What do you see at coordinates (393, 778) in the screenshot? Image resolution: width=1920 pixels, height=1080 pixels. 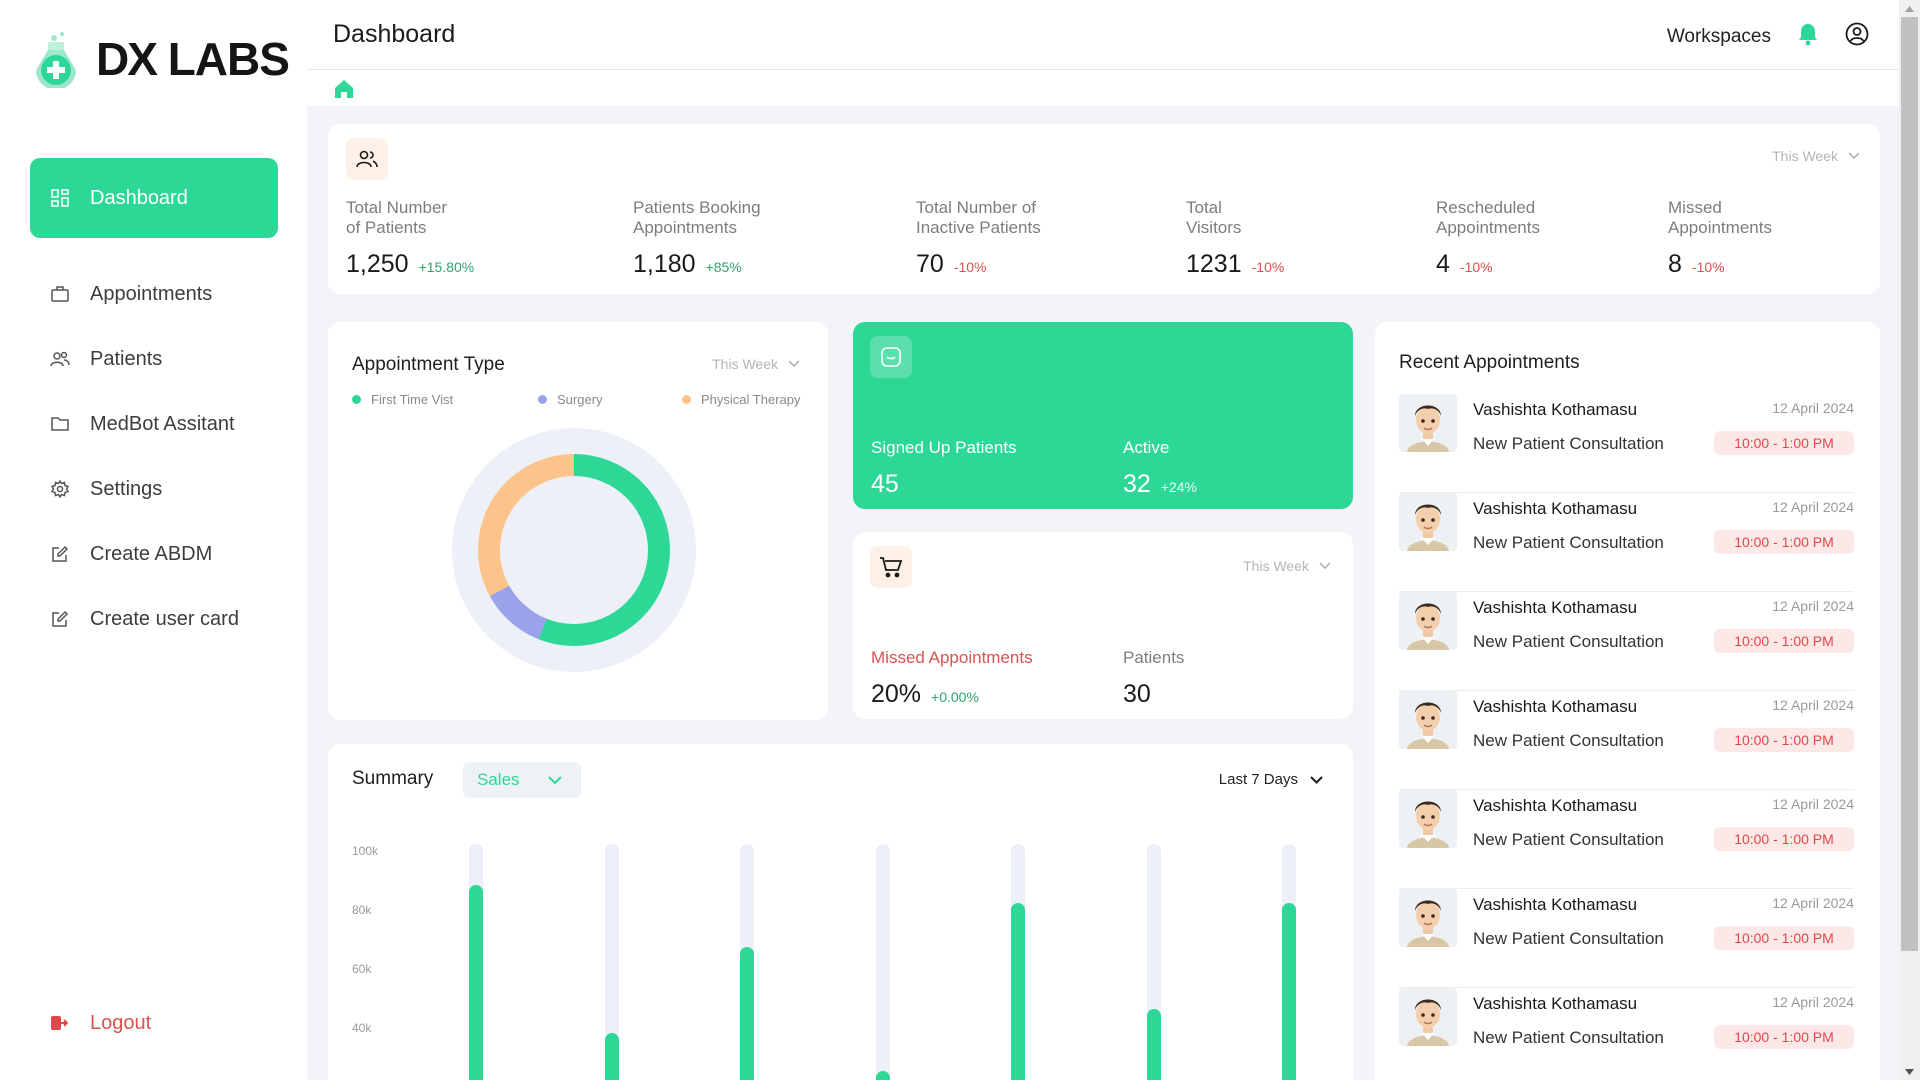 I see `card-title: Summary` at bounding box center [393, 778].